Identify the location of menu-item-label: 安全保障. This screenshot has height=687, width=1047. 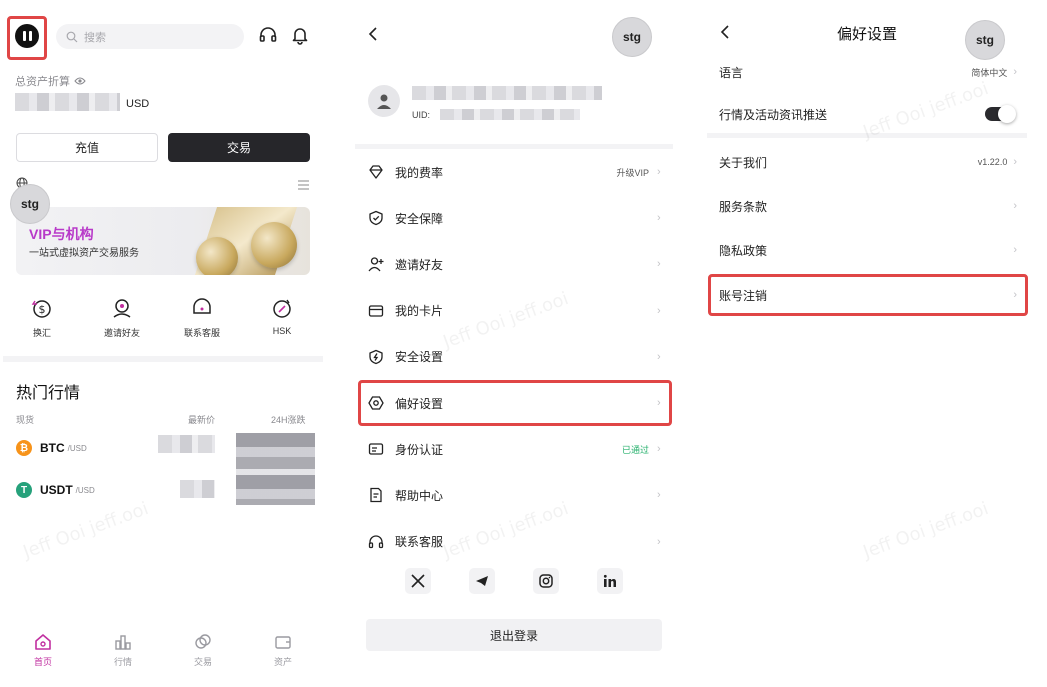
(419, 218).